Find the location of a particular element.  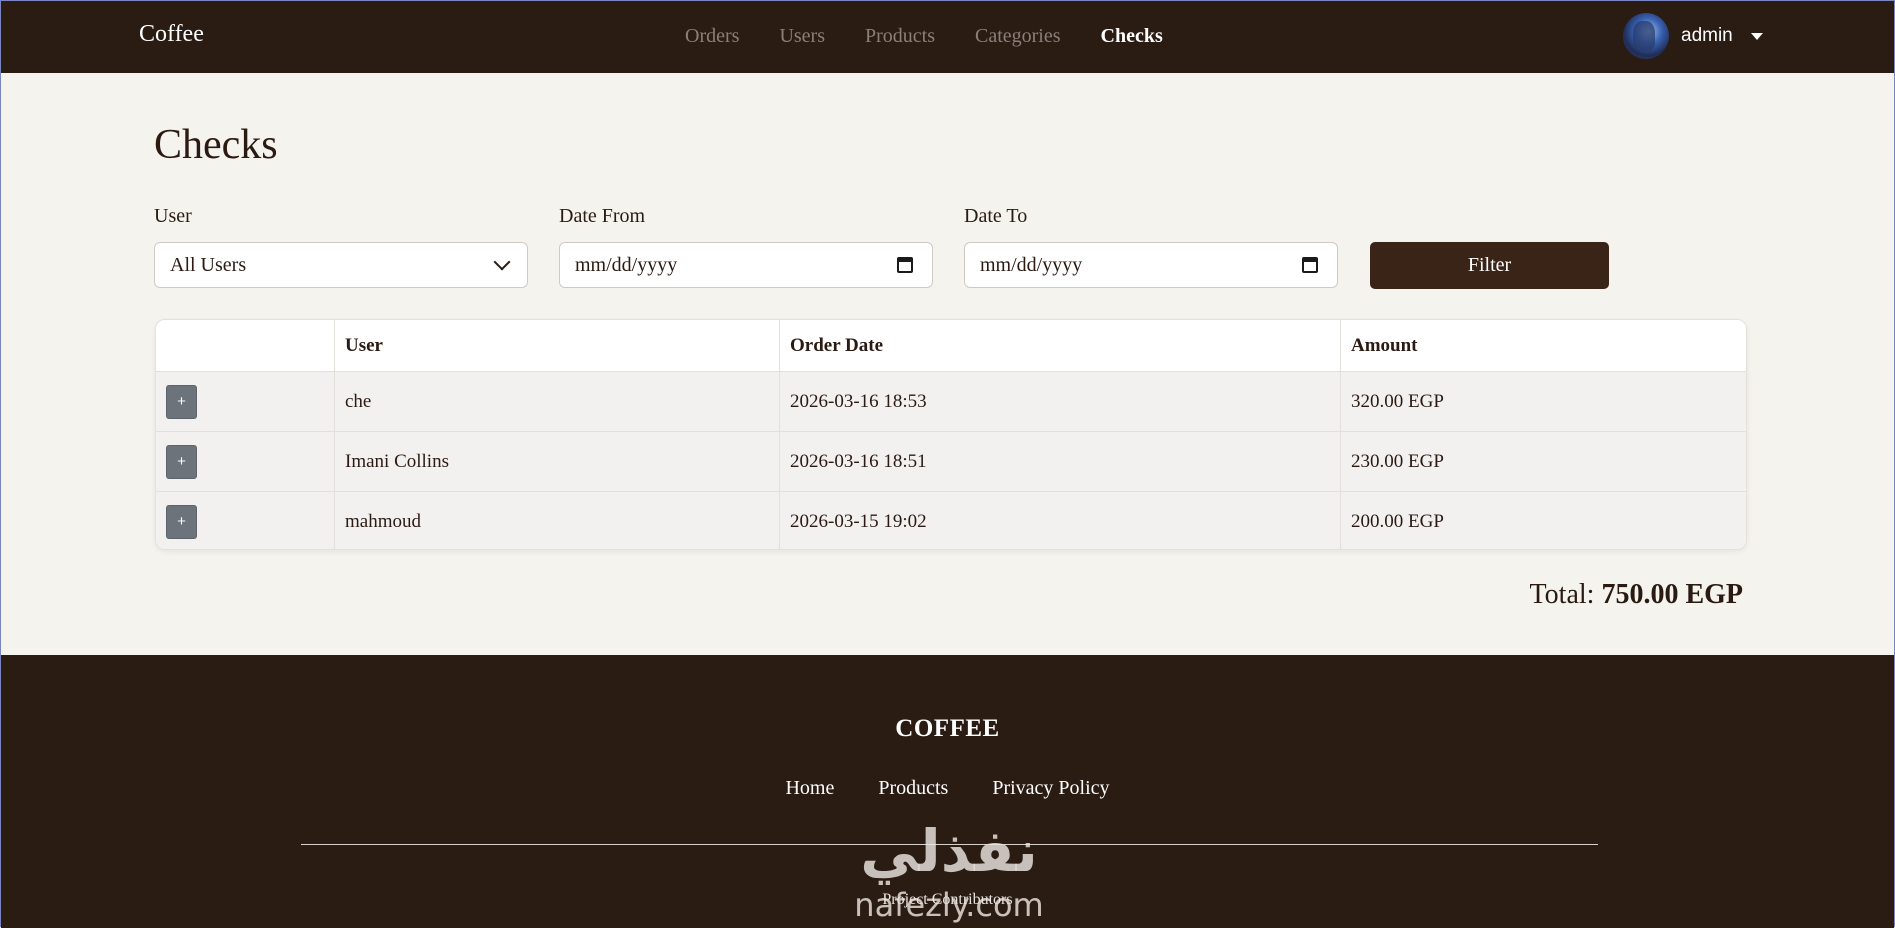

table-cell-amount: 200.00 EGP is located at coordinates (1543, 520).